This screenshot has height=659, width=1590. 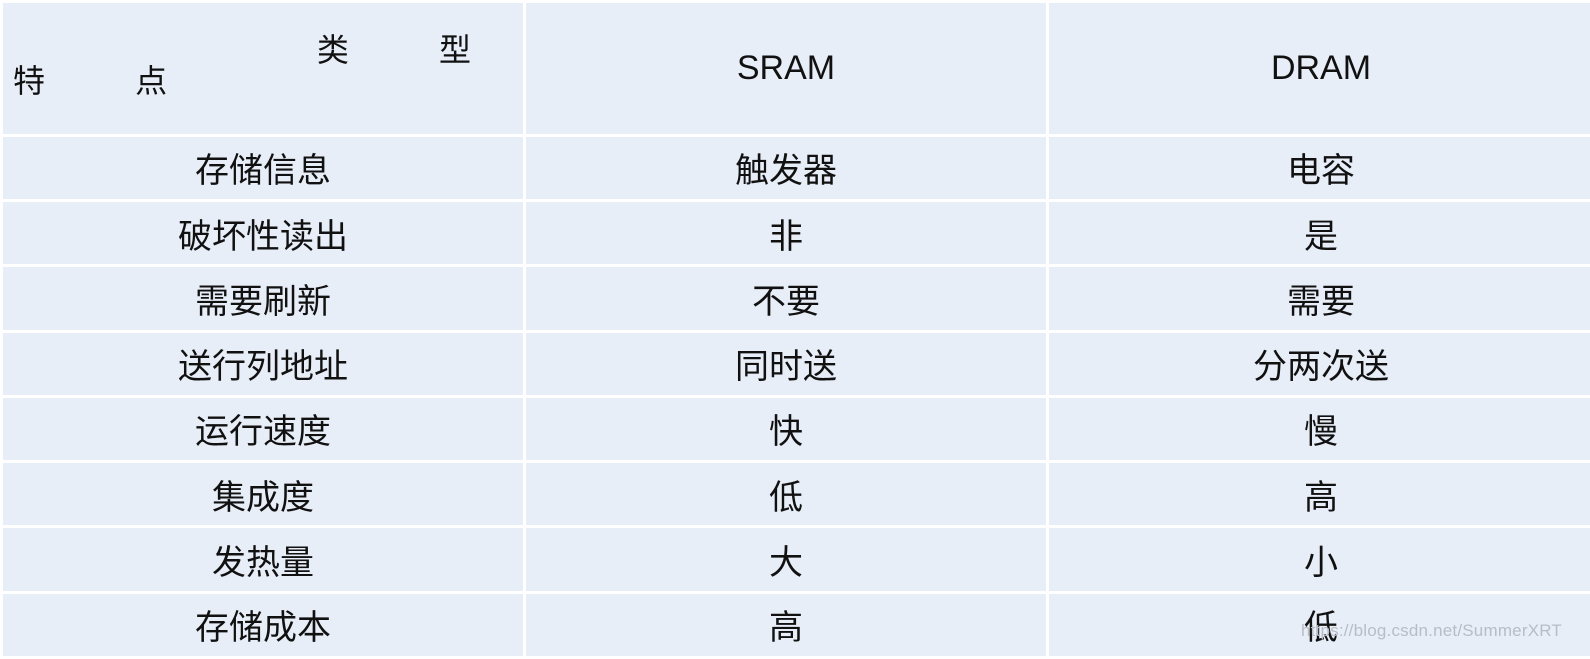 What do you see at coordinates (786, 167) in the screenshot?
I see `sram-cell: 触发器` at bounding box center [786, 167].